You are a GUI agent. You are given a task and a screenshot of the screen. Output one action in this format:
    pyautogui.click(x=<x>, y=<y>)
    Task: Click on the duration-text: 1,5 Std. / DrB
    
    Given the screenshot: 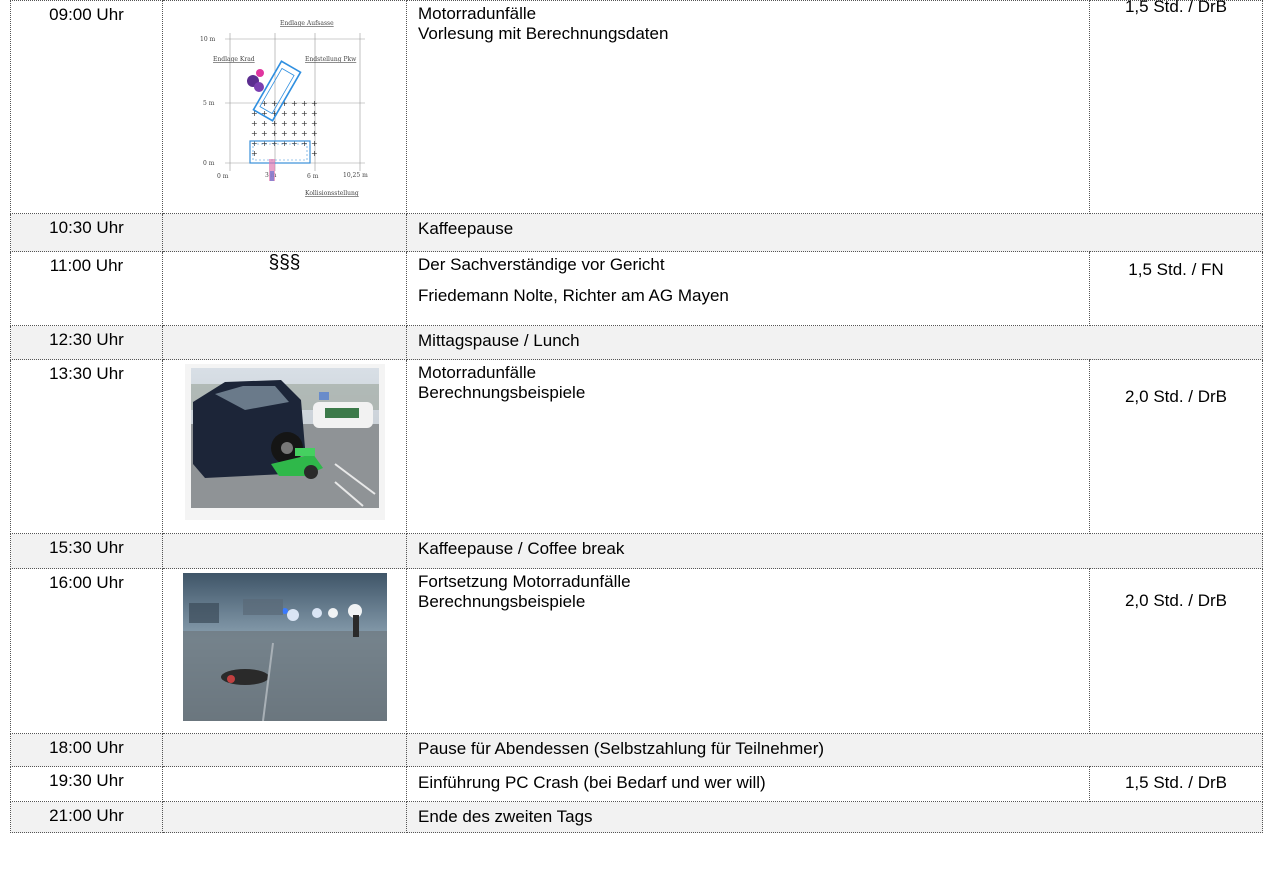 What is the action you would take?
    pyautogui.click(x=1176, y=8)
    